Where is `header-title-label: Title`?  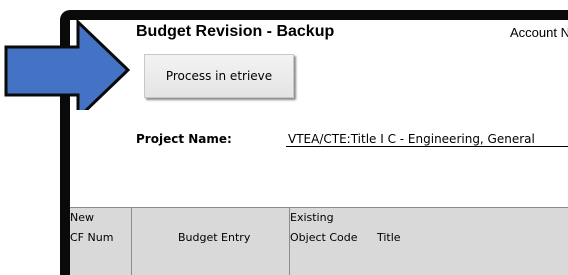 header-title-label: Title is located at coordinates (389, 237).